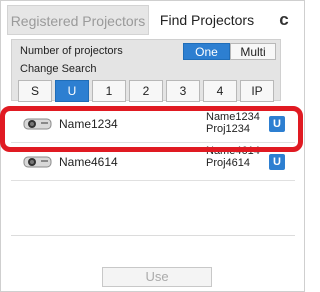 This screenshot has height=292, width=320. I want to click on projector-row: Name1234 Name1234 Proj1234 U, so click(153, 124).